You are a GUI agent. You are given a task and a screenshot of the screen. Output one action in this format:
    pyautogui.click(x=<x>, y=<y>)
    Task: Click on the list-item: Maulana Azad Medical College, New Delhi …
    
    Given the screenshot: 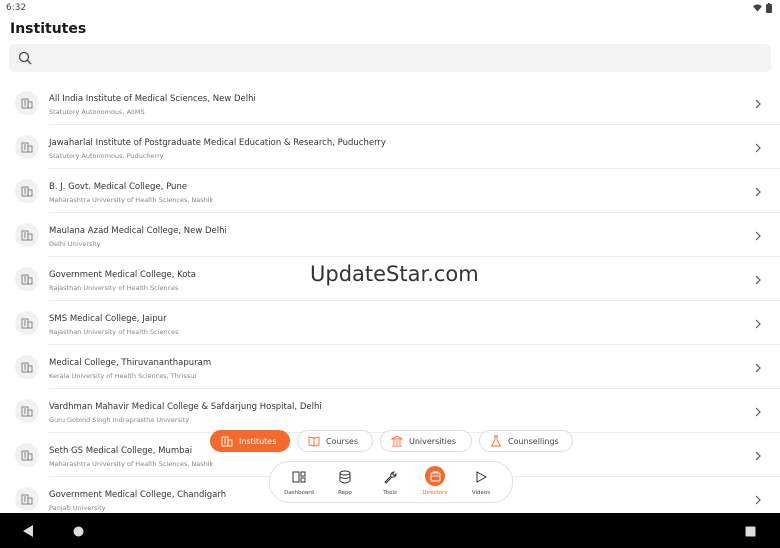 What is the action you would take?
    pyautogui.click(x=390, y=235)
    